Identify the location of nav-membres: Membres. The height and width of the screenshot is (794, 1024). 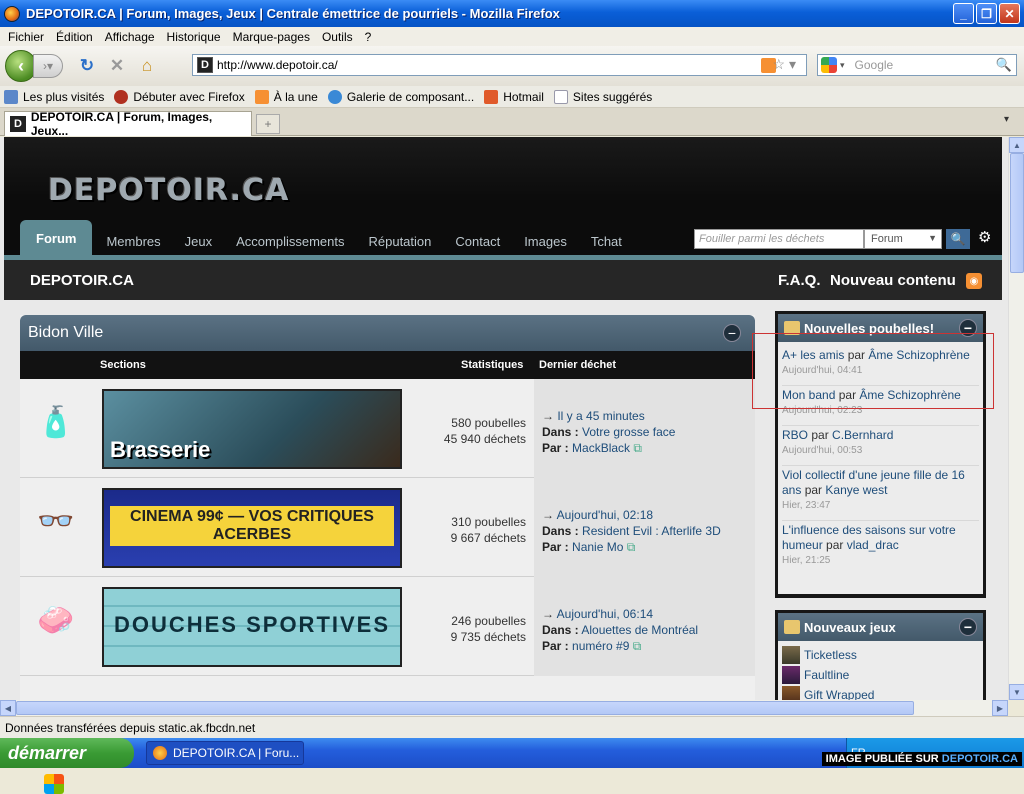
(133, 241).